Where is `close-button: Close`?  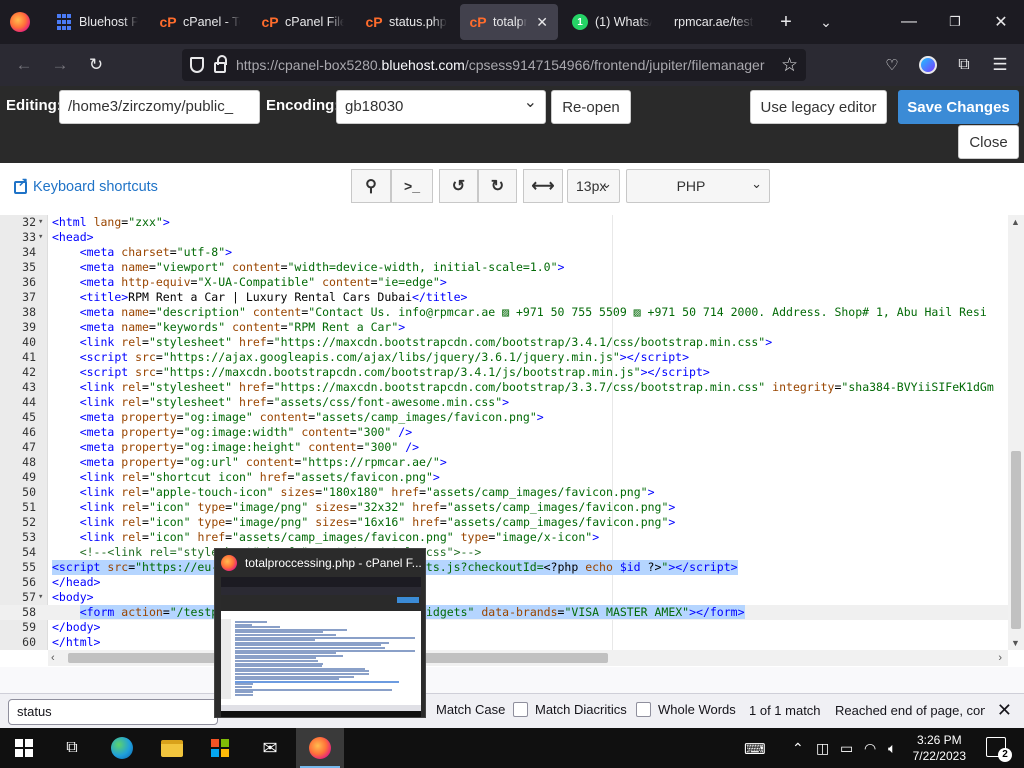 close-button: Close is located at coordinates (988, 142).